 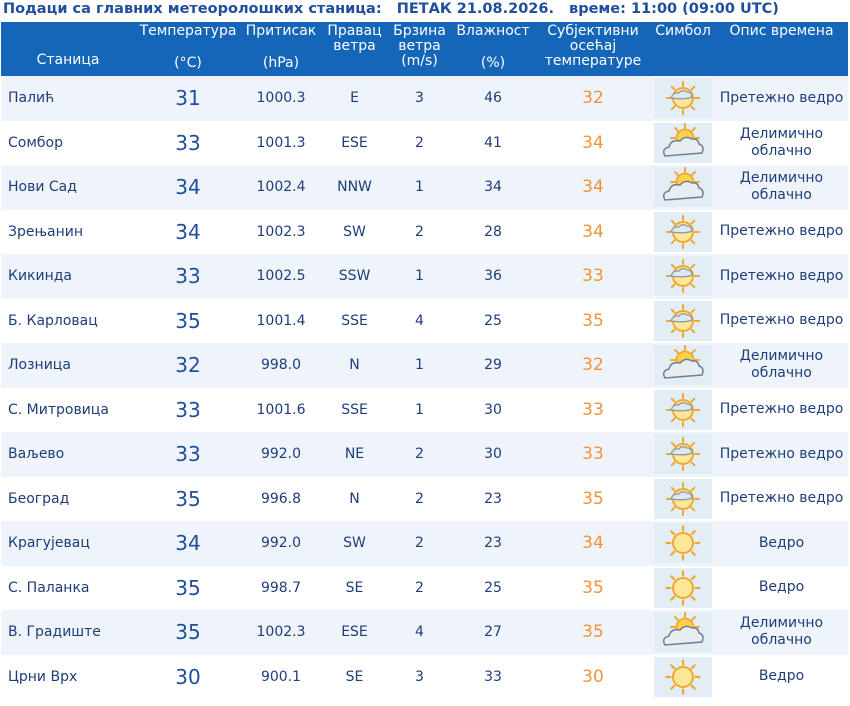 I want to click on header-temperature: Температура (°C), so click(x=188, y=49).